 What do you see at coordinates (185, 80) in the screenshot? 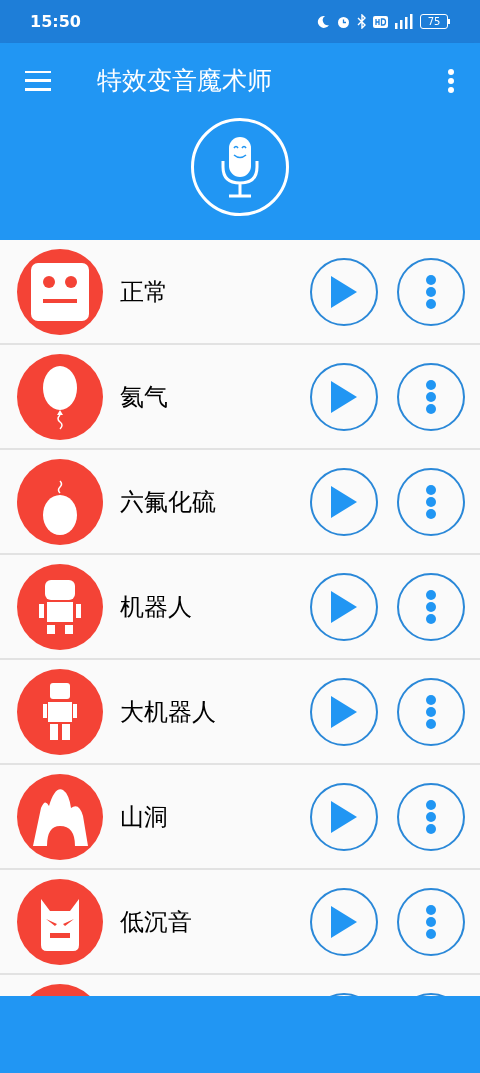
I see `app-title: 特效变音魔术师` at bounding box center [185, 80].